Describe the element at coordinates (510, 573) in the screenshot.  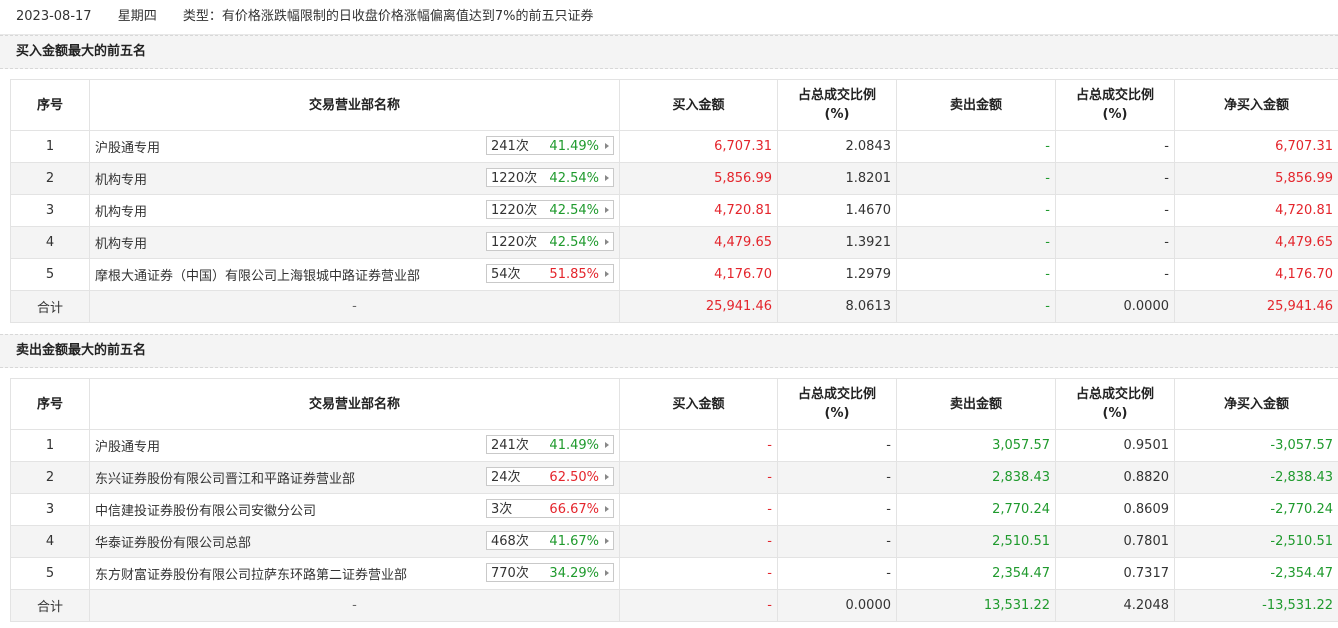
I see `listing-count: 770次` at that location.